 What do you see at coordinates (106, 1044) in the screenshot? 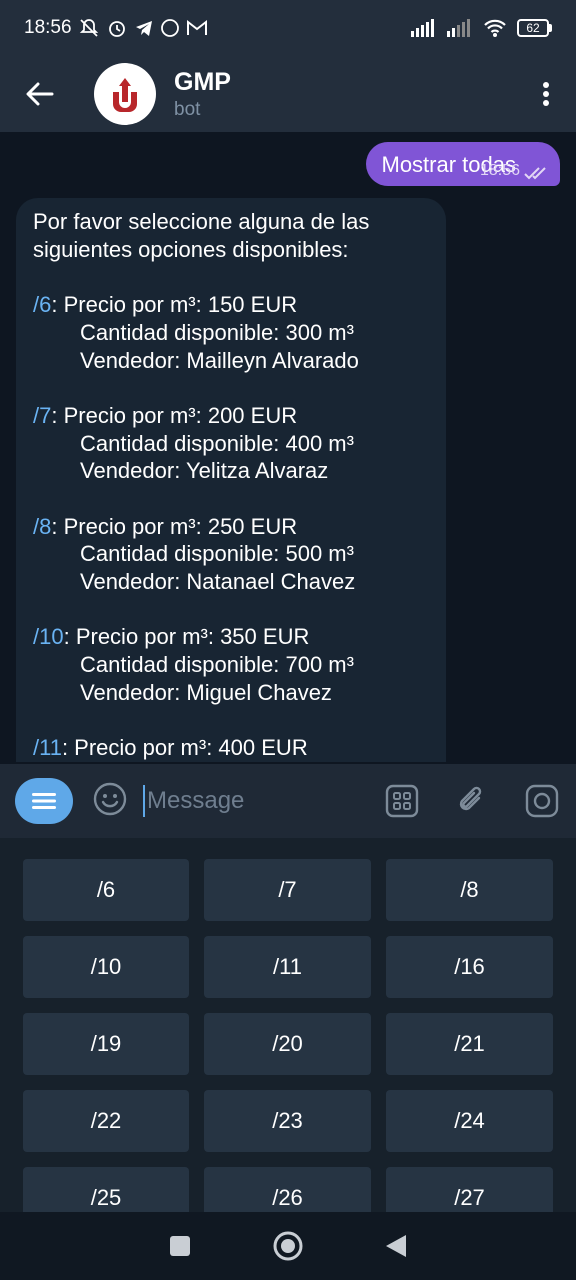
I see `keyboard-button: /19` at bounding box center [106, 1044].